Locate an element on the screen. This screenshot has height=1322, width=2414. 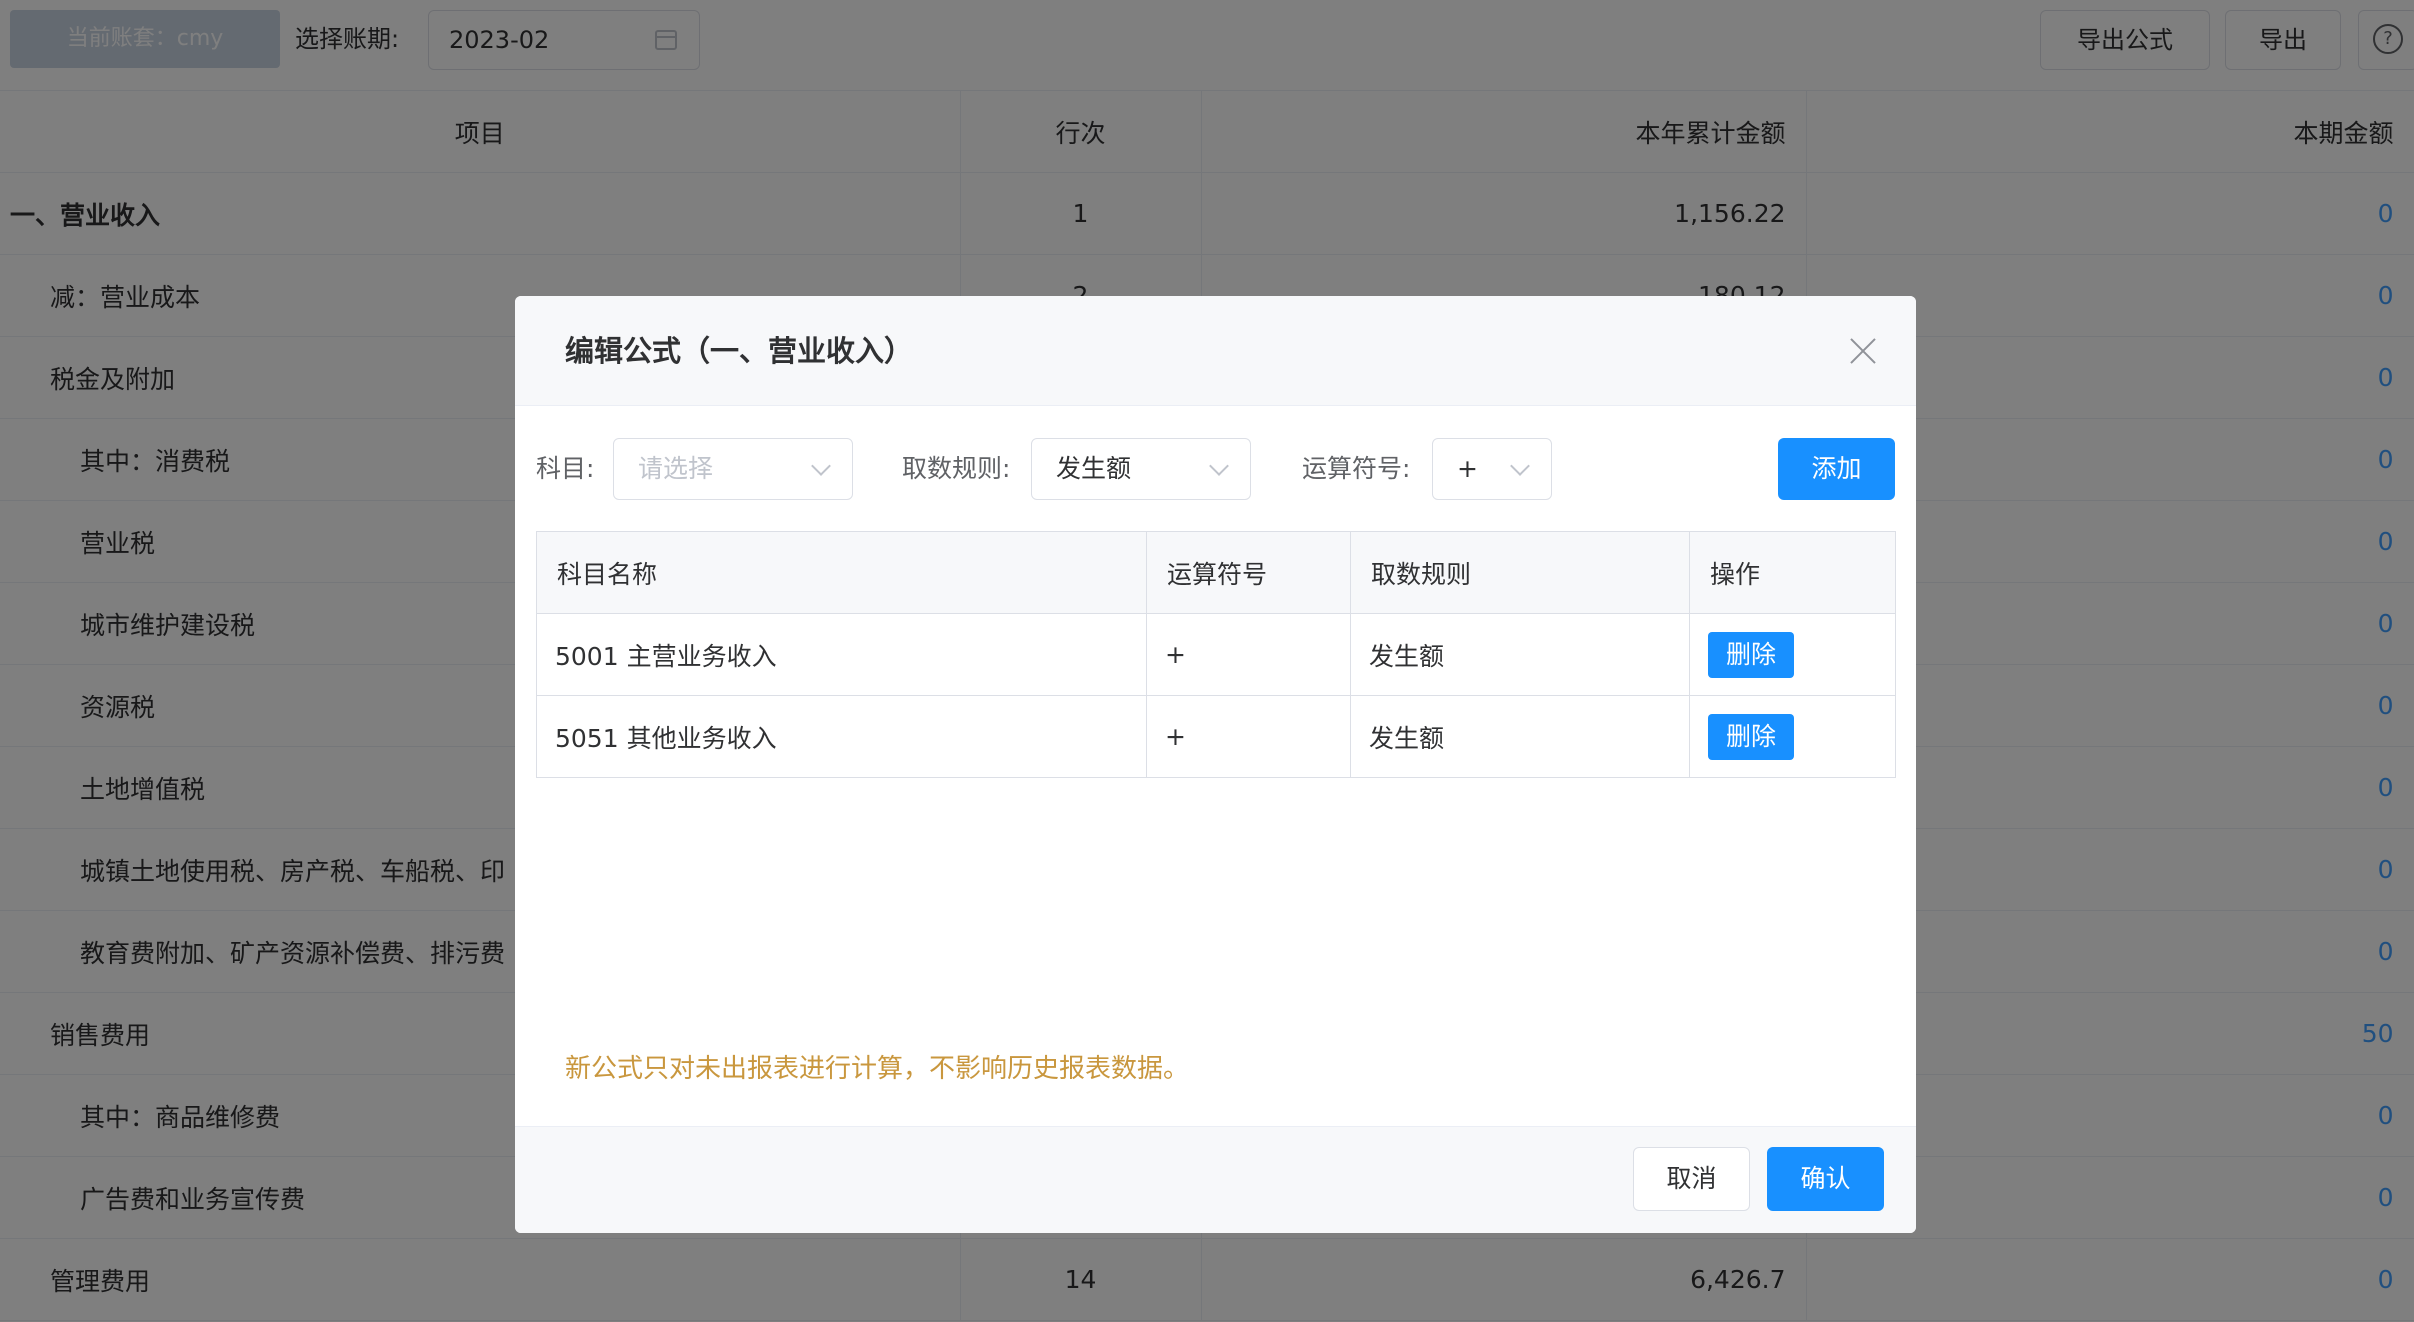
formula-row: 5001 主营业务收入 + 发生额 删除 is located at coordinates (1216, 654).